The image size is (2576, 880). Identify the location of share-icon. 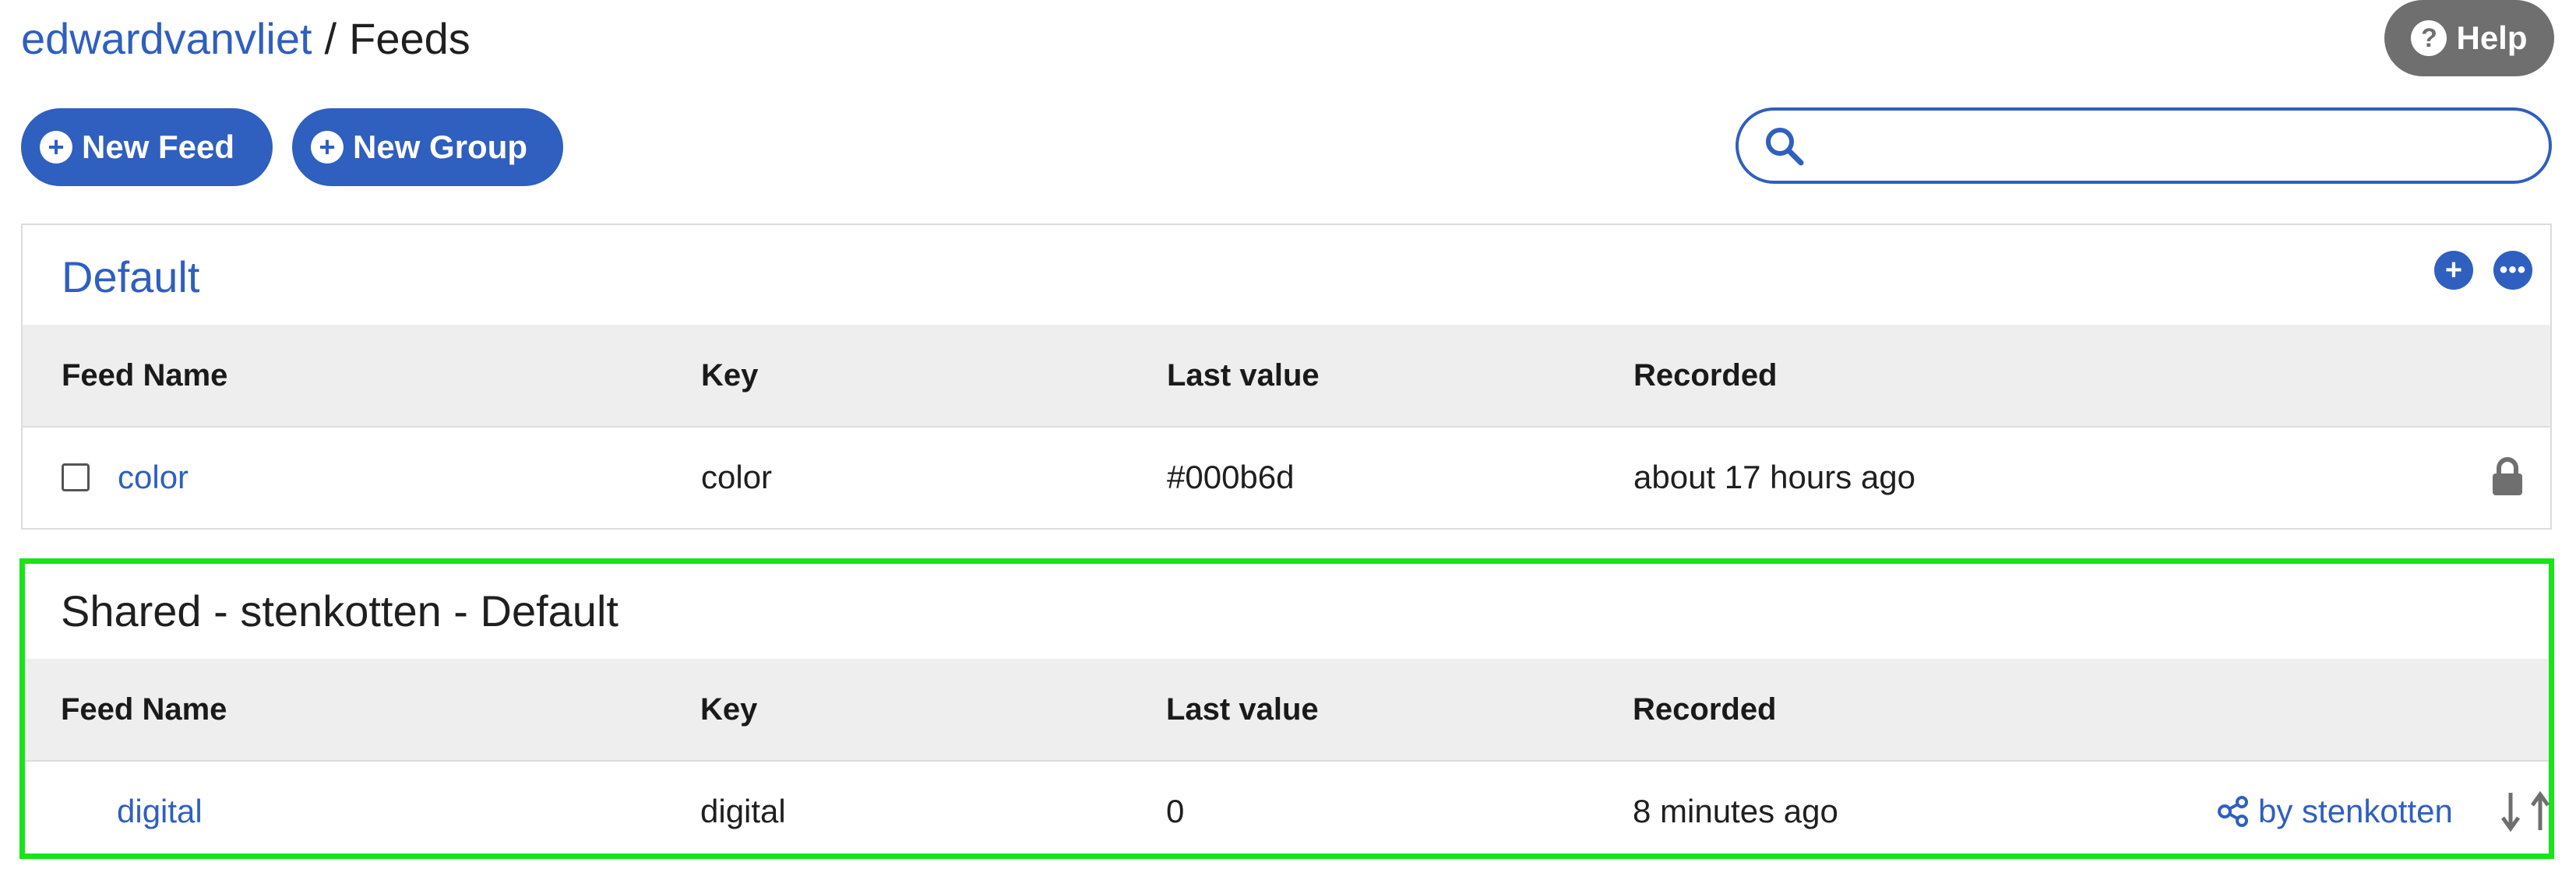
(2233, 811).